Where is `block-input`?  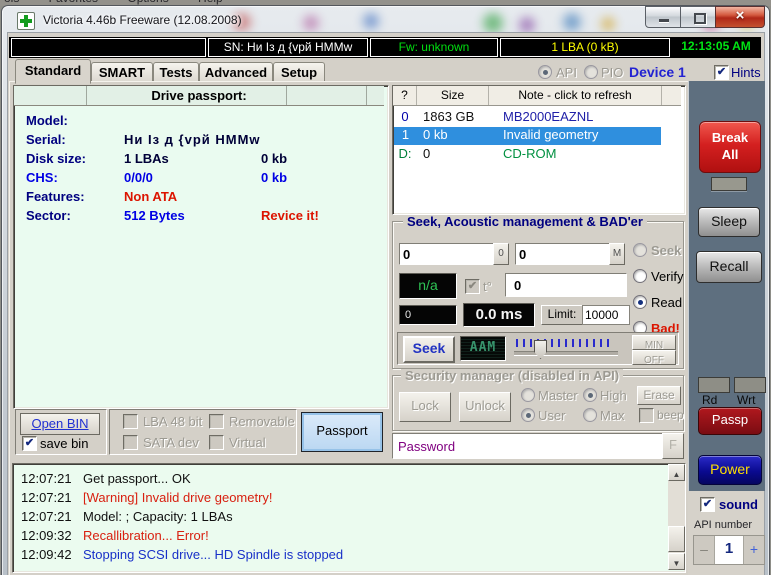
block-input is located at coordinates (566, 285).